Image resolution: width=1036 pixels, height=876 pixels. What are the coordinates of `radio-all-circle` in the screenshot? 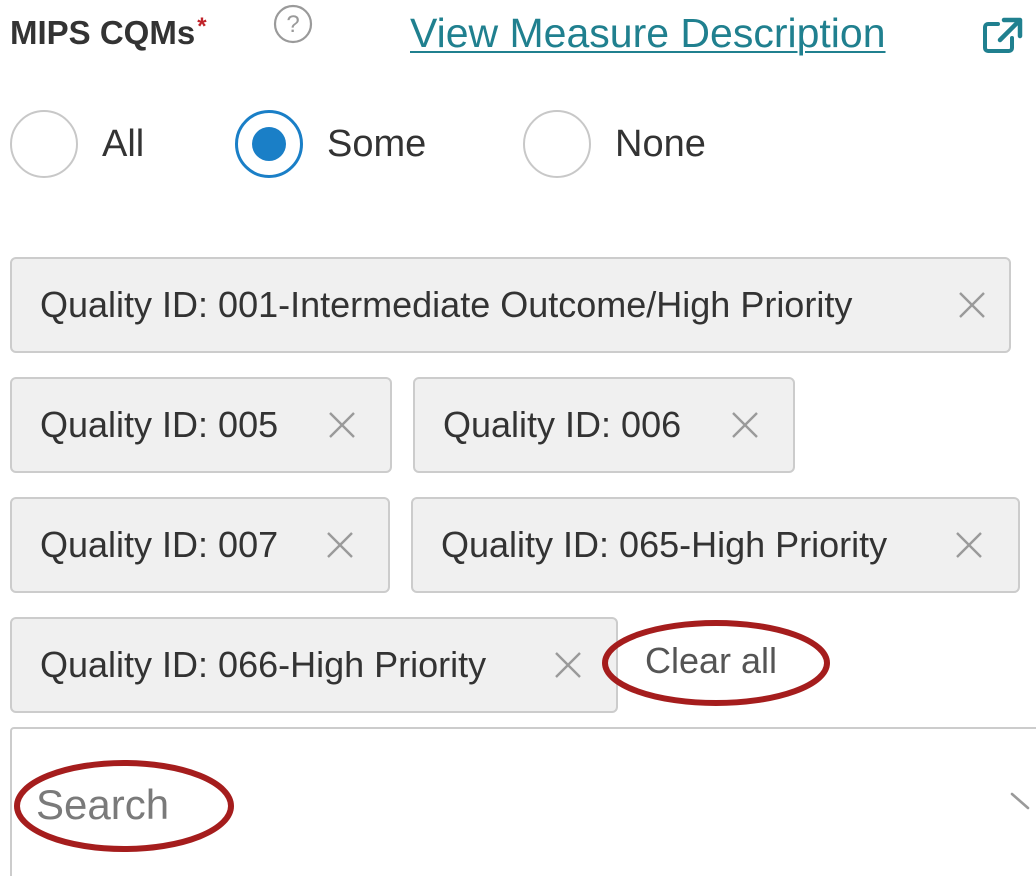 It's located at (44, 144).